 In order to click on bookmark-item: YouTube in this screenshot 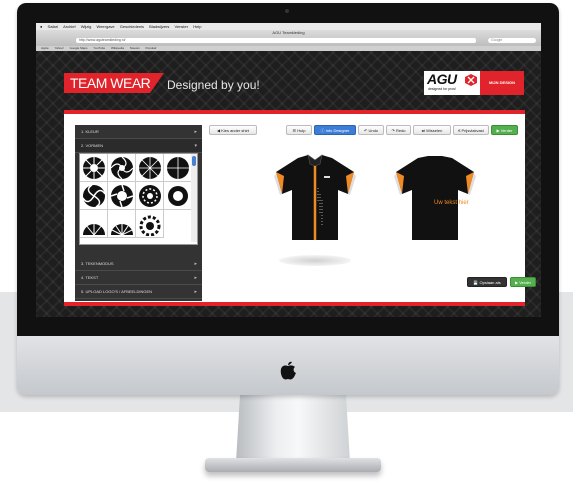, I will do `click(99, 48)`.